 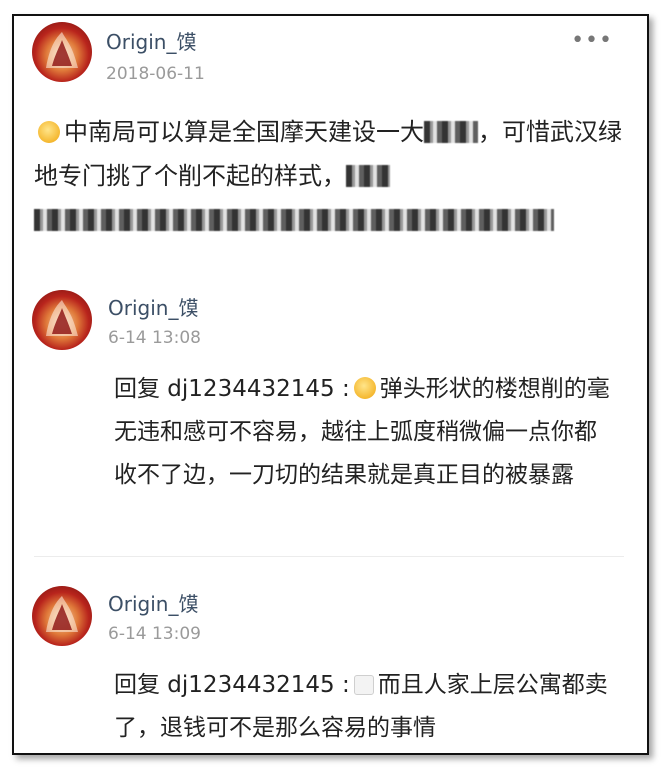 What do you see at coordinates (155, 74) in the screenshot?
I see `post-date: 2018-06-11` at bounding box center [155, 74].